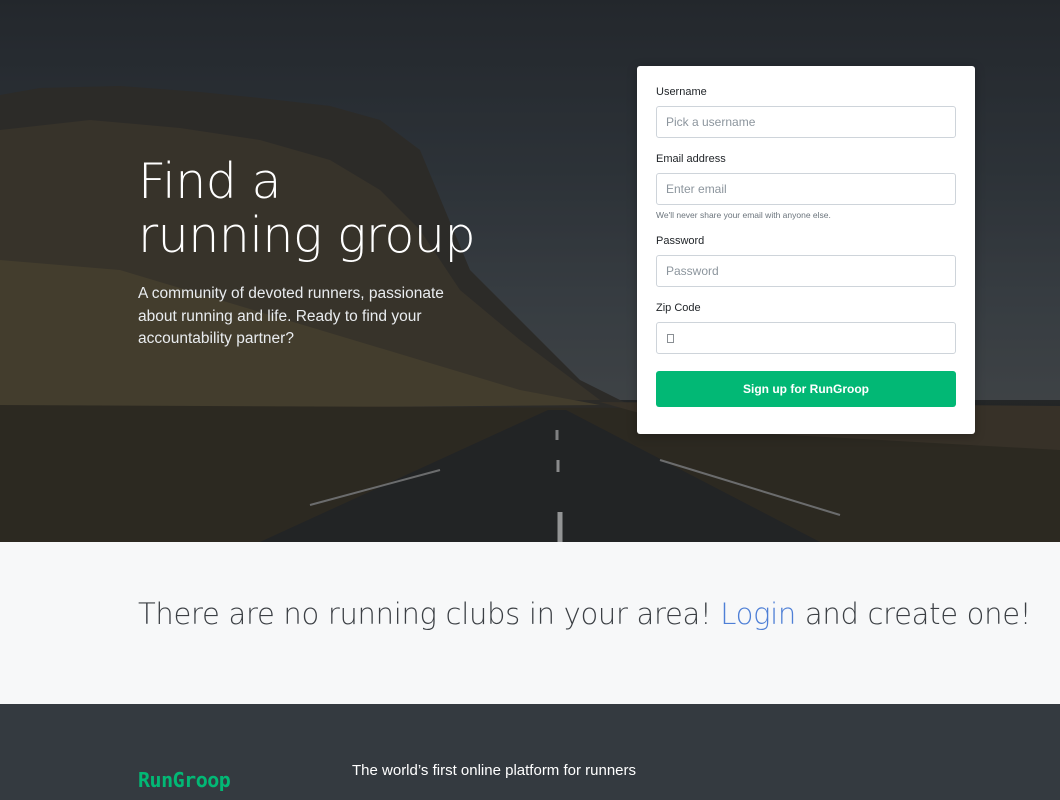 The image size is (1060, 800). Describe the element at coordinates (184, 780) in the screenshot. I see `footer-brand-logo: RunGroop` at that location.